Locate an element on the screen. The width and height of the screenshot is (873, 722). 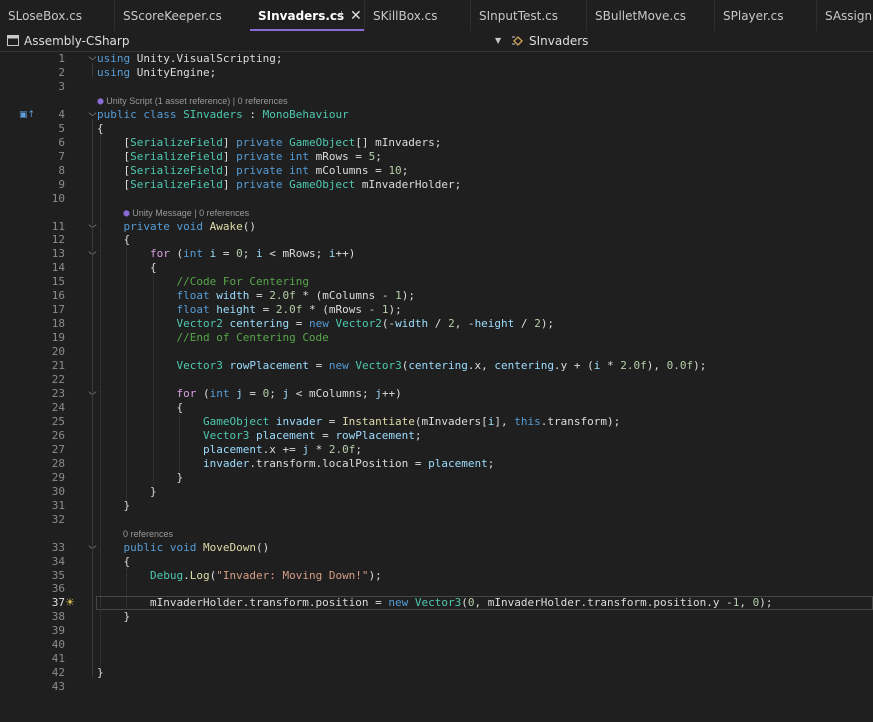
code-lens-text: ⬢ Unity Message | 0 references is located at coordinates (186, 213).